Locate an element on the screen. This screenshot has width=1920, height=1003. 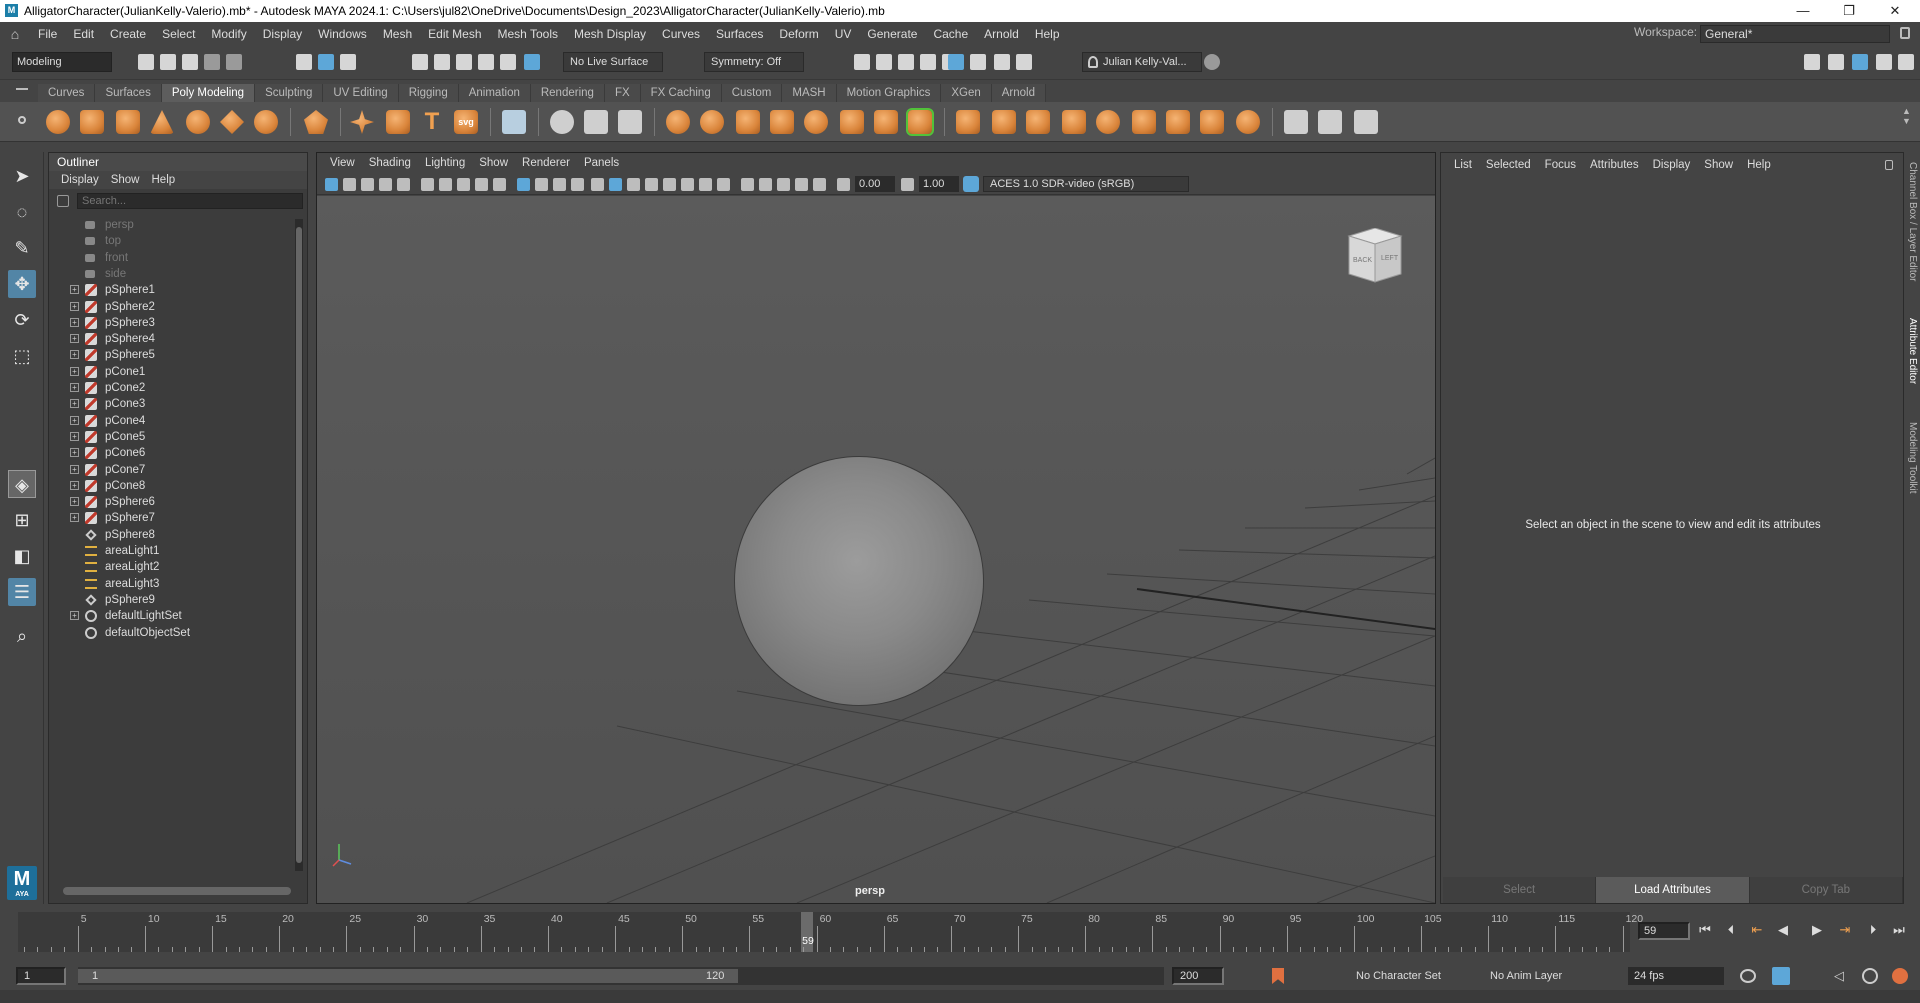
menu-item: Generate is located at coordinates (892, 34).